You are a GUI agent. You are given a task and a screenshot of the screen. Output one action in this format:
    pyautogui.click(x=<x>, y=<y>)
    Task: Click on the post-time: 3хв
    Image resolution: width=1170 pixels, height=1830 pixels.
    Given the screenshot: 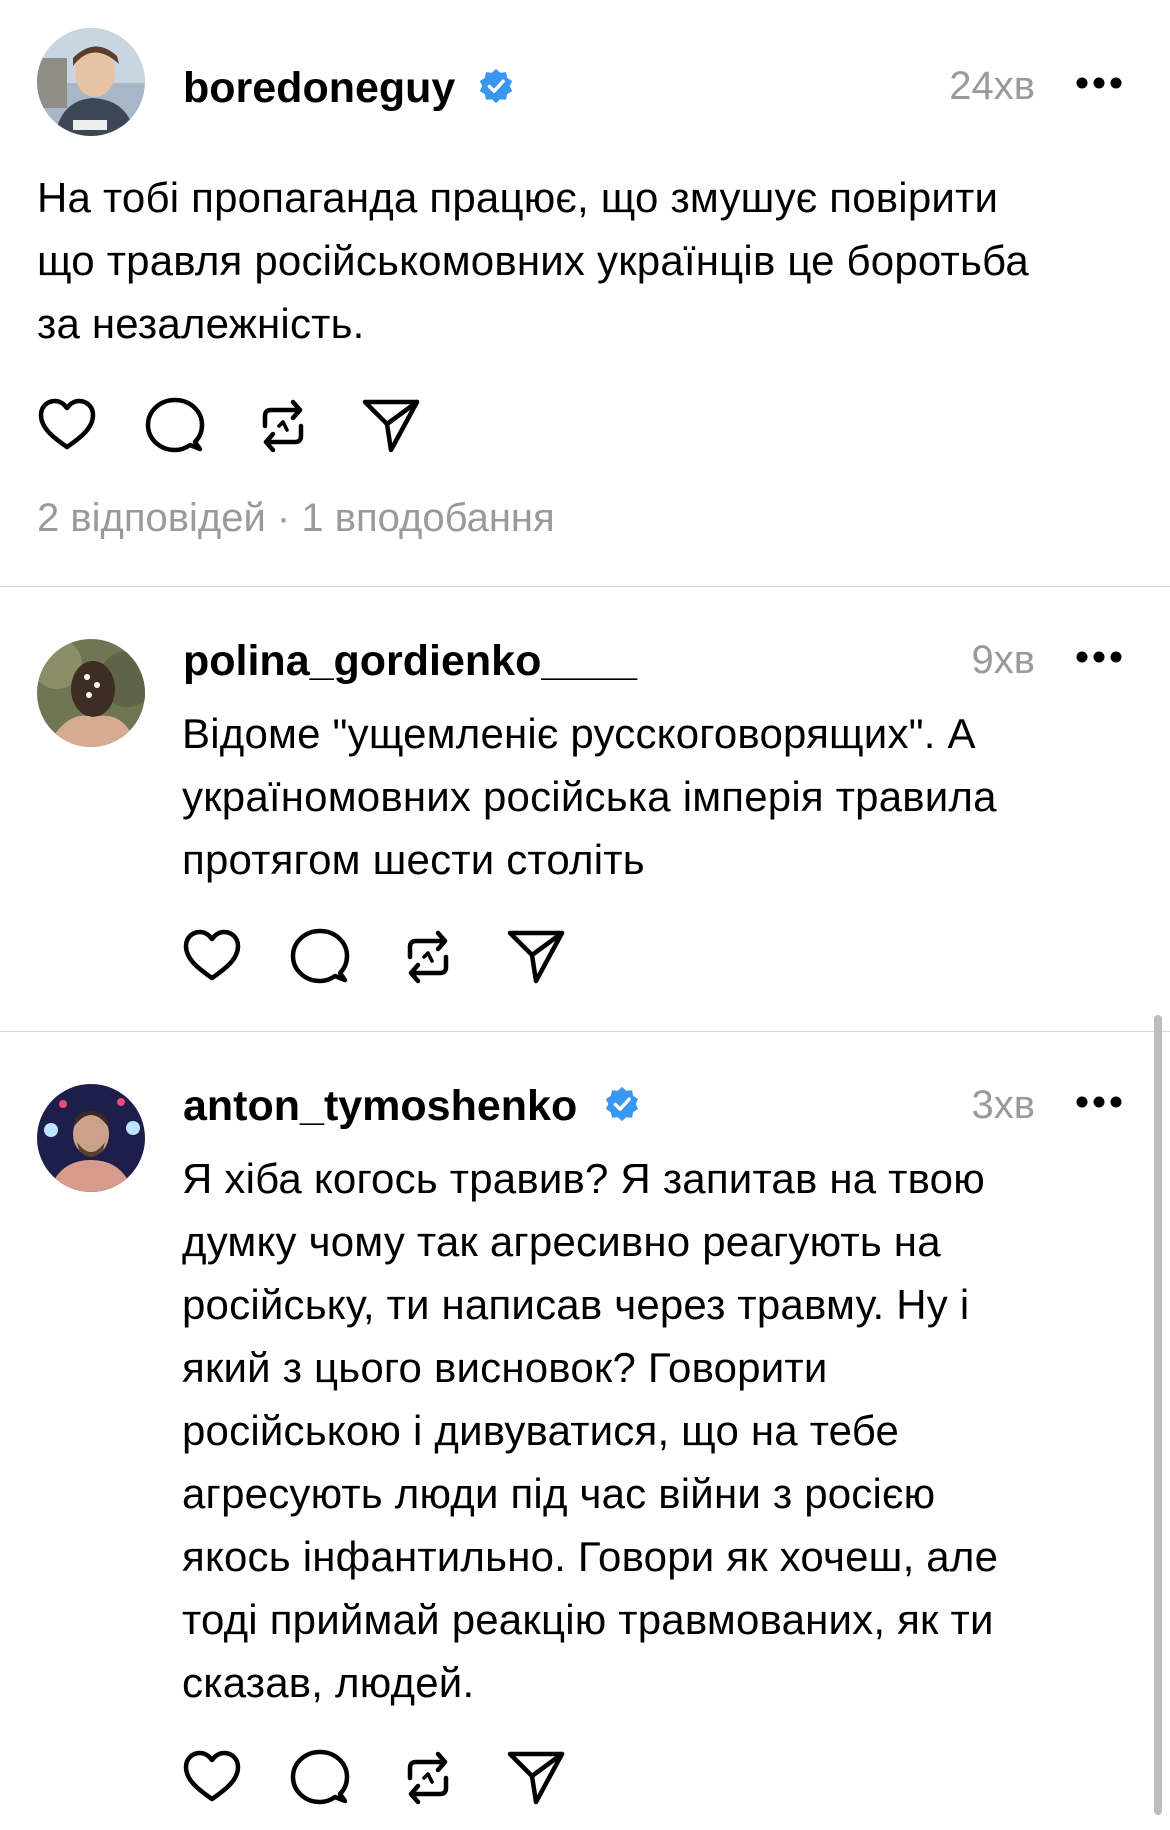 What is the action you would take?
    pyautogui.click(x=1003, y=1105)
    